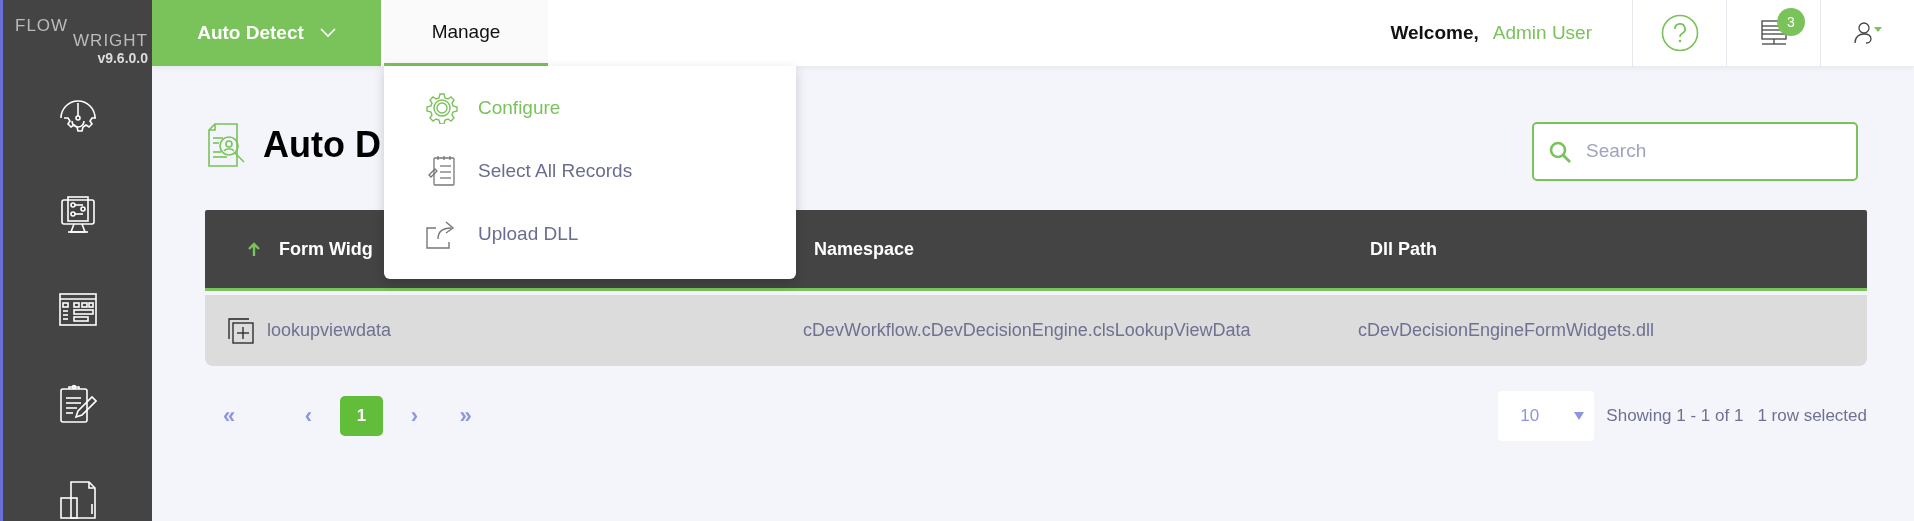 This screenshot has height=521, width=1914. Describe the element at coordinates (1579, 416) in the screenshot. I see `caret-down-icon` at that location.